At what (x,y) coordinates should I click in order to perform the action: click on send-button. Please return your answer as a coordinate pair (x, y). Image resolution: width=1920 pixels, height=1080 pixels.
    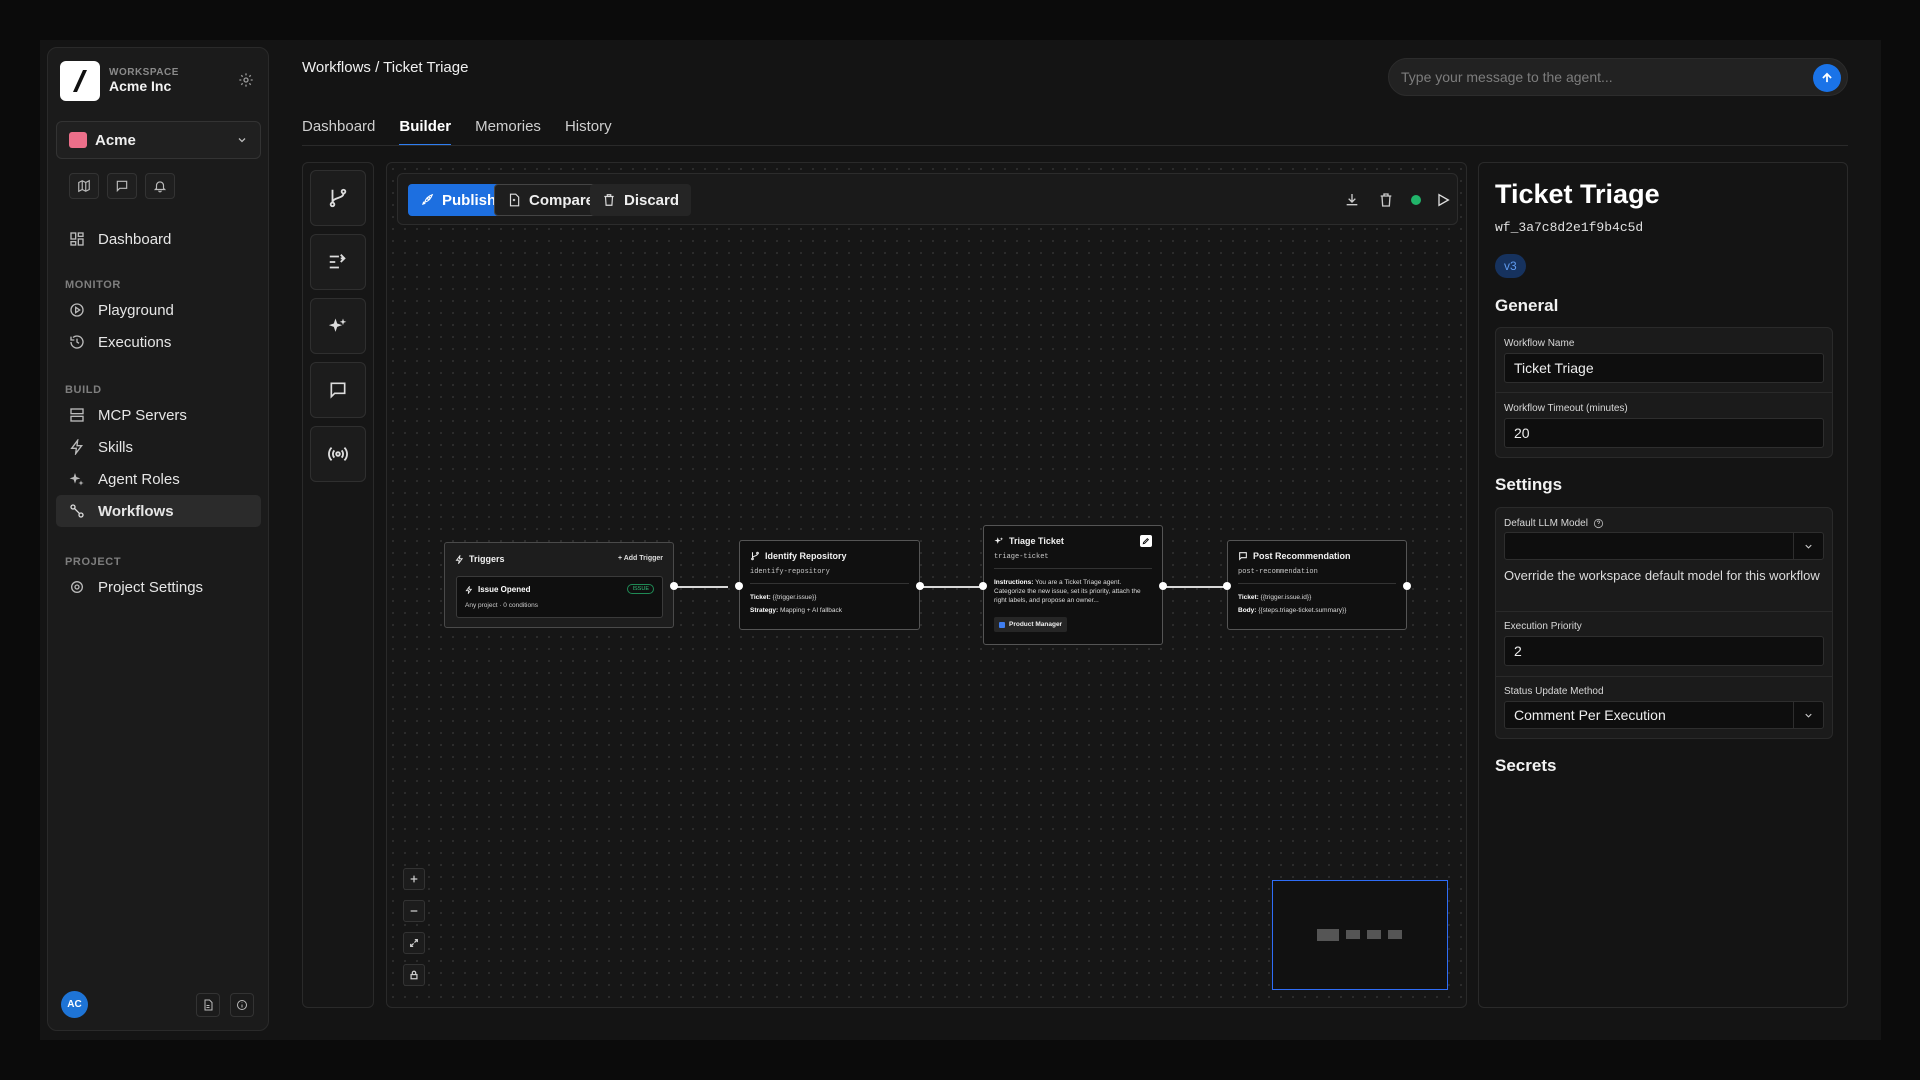
    Looking at the image, I should click on (1827, 78).